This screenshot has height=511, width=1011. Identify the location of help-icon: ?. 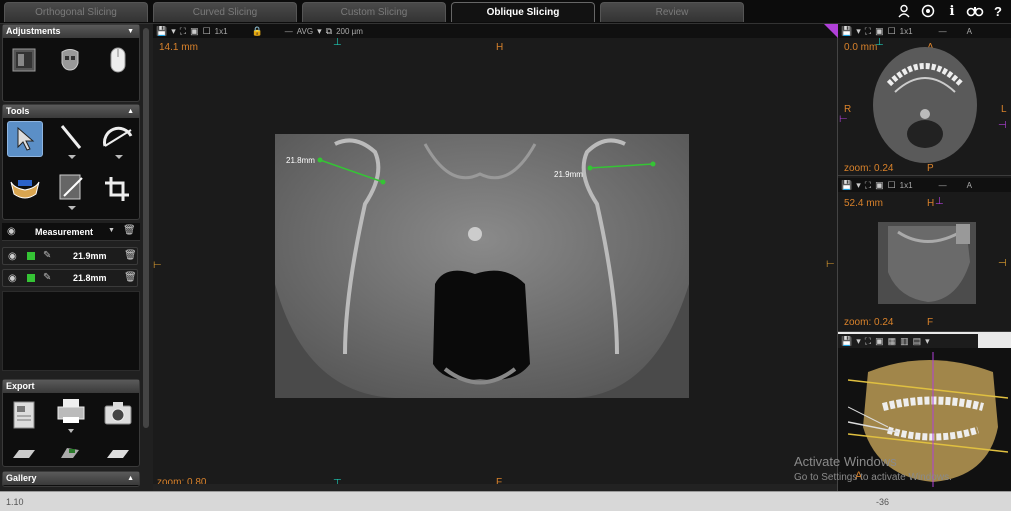
(998, 12).